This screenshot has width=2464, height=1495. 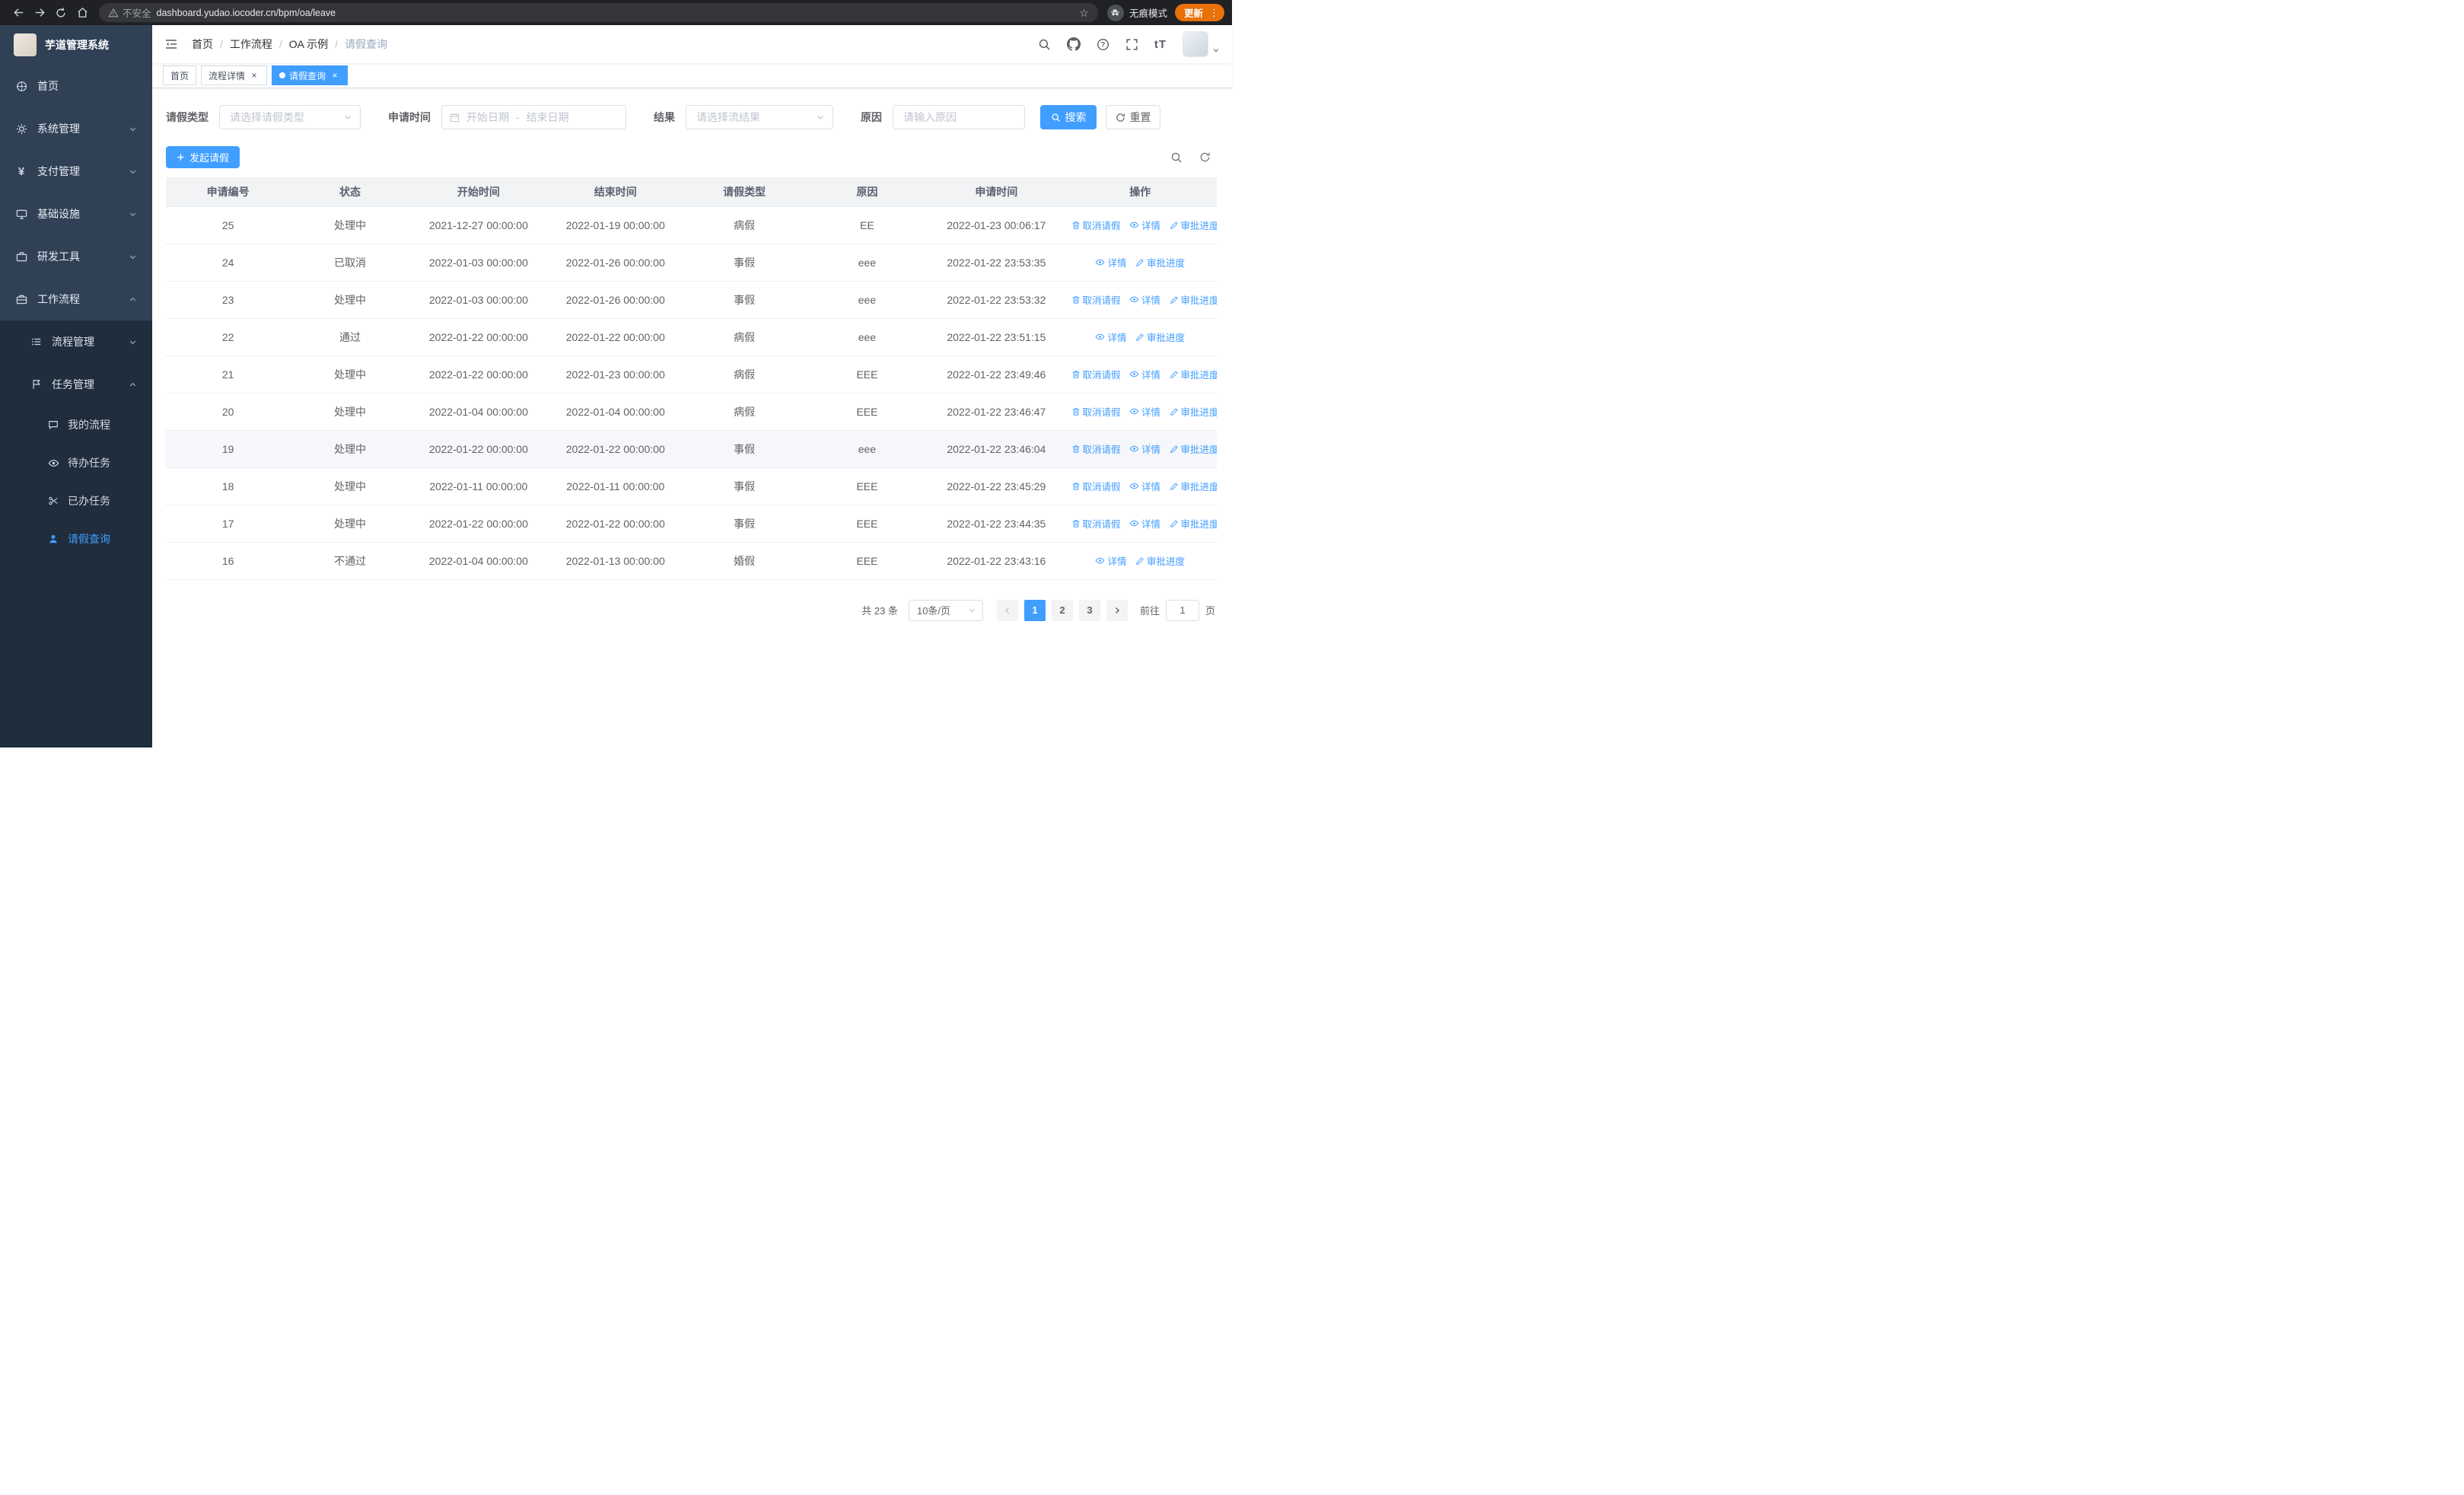 What do you see at coordinates (228, 374) in the screenshot?
I see `cell-apply-id: 21` at bounding box center [228, 374].